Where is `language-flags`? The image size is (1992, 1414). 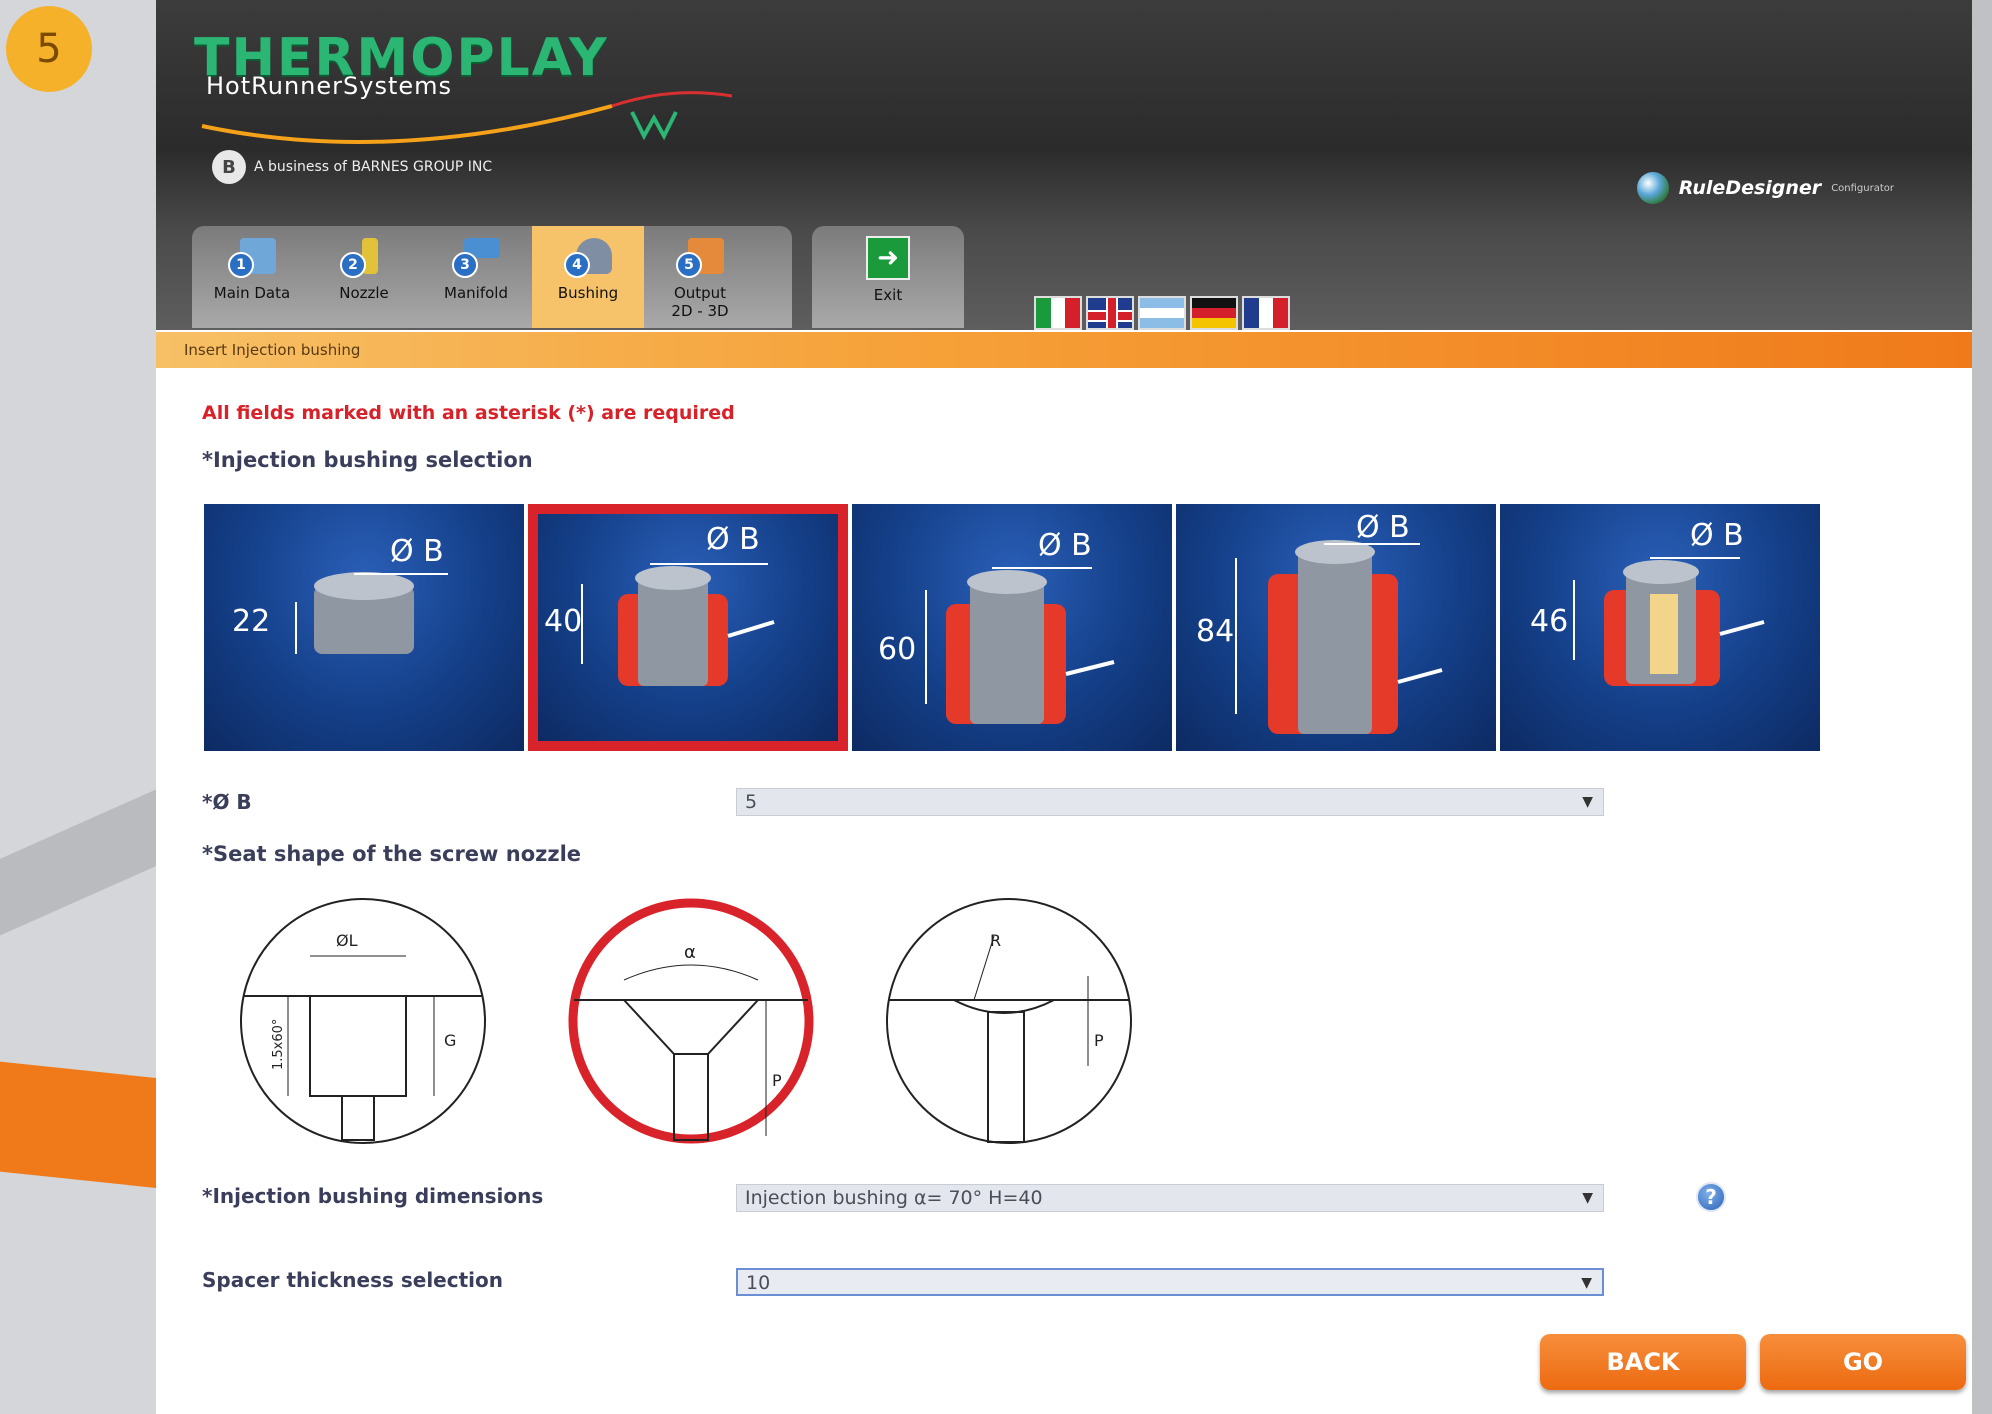 language-flags is located at coordinates (1162, 313).